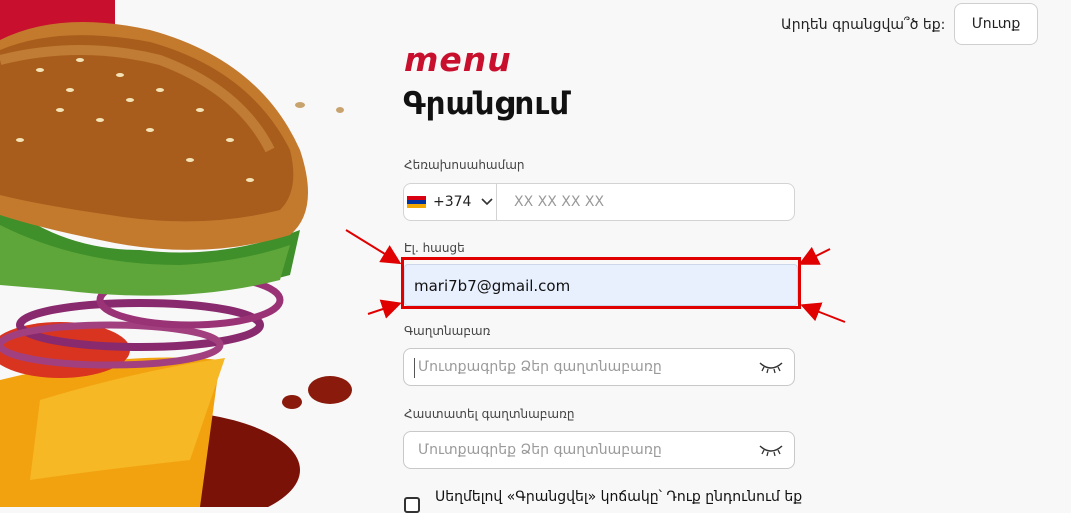 The height and width of the screenshot is (513, 1071). Describe the element at coordinates (434, 248) in the screenshot. I see `email-label: Էլ. հասցե` at that location.